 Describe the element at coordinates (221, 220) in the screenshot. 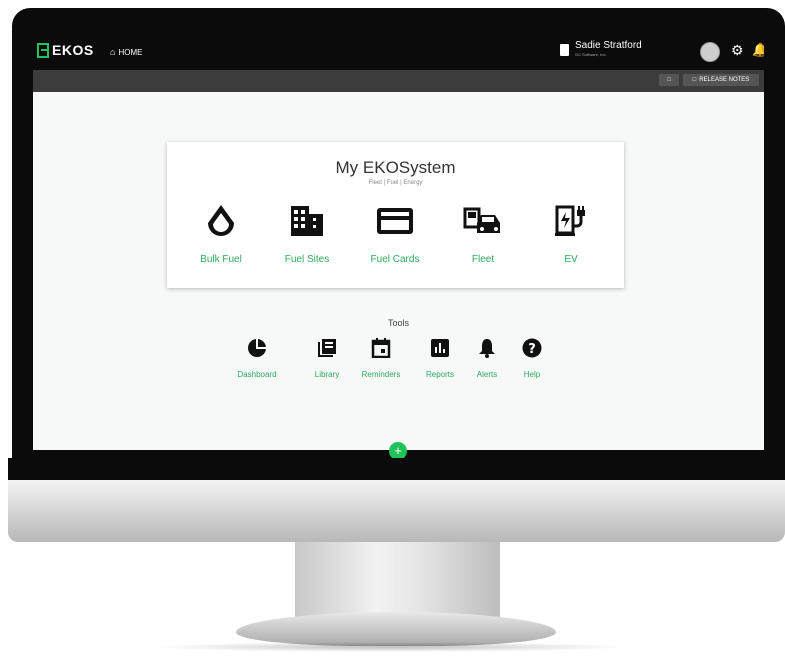

I see `drop-icon` at that location.